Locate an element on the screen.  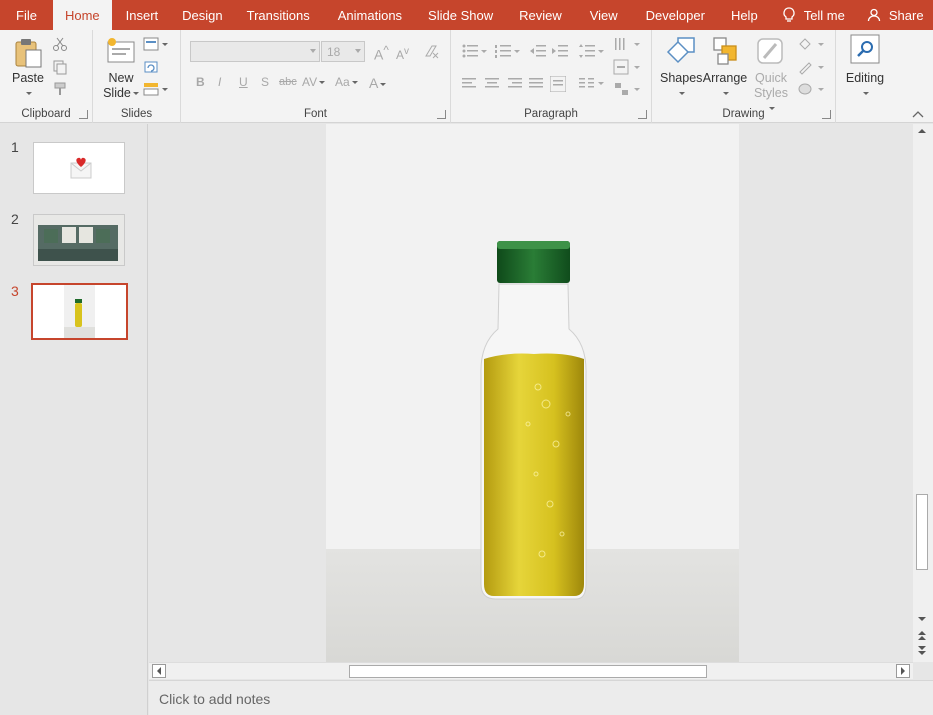
paragraph-launcher-icon is located at coordinates (642, 114).